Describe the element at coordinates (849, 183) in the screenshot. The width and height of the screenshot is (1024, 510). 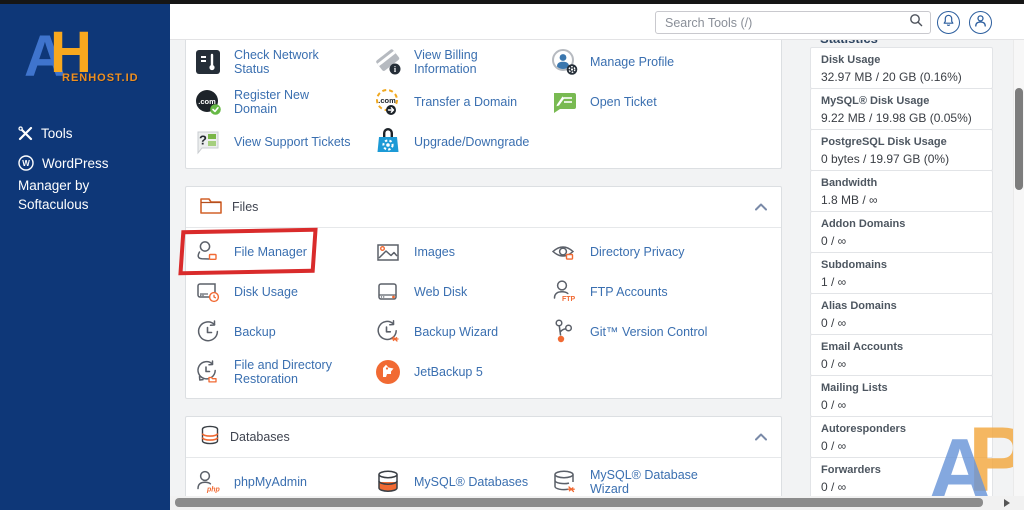
I see `stat-label: Bandwidth` at that location.